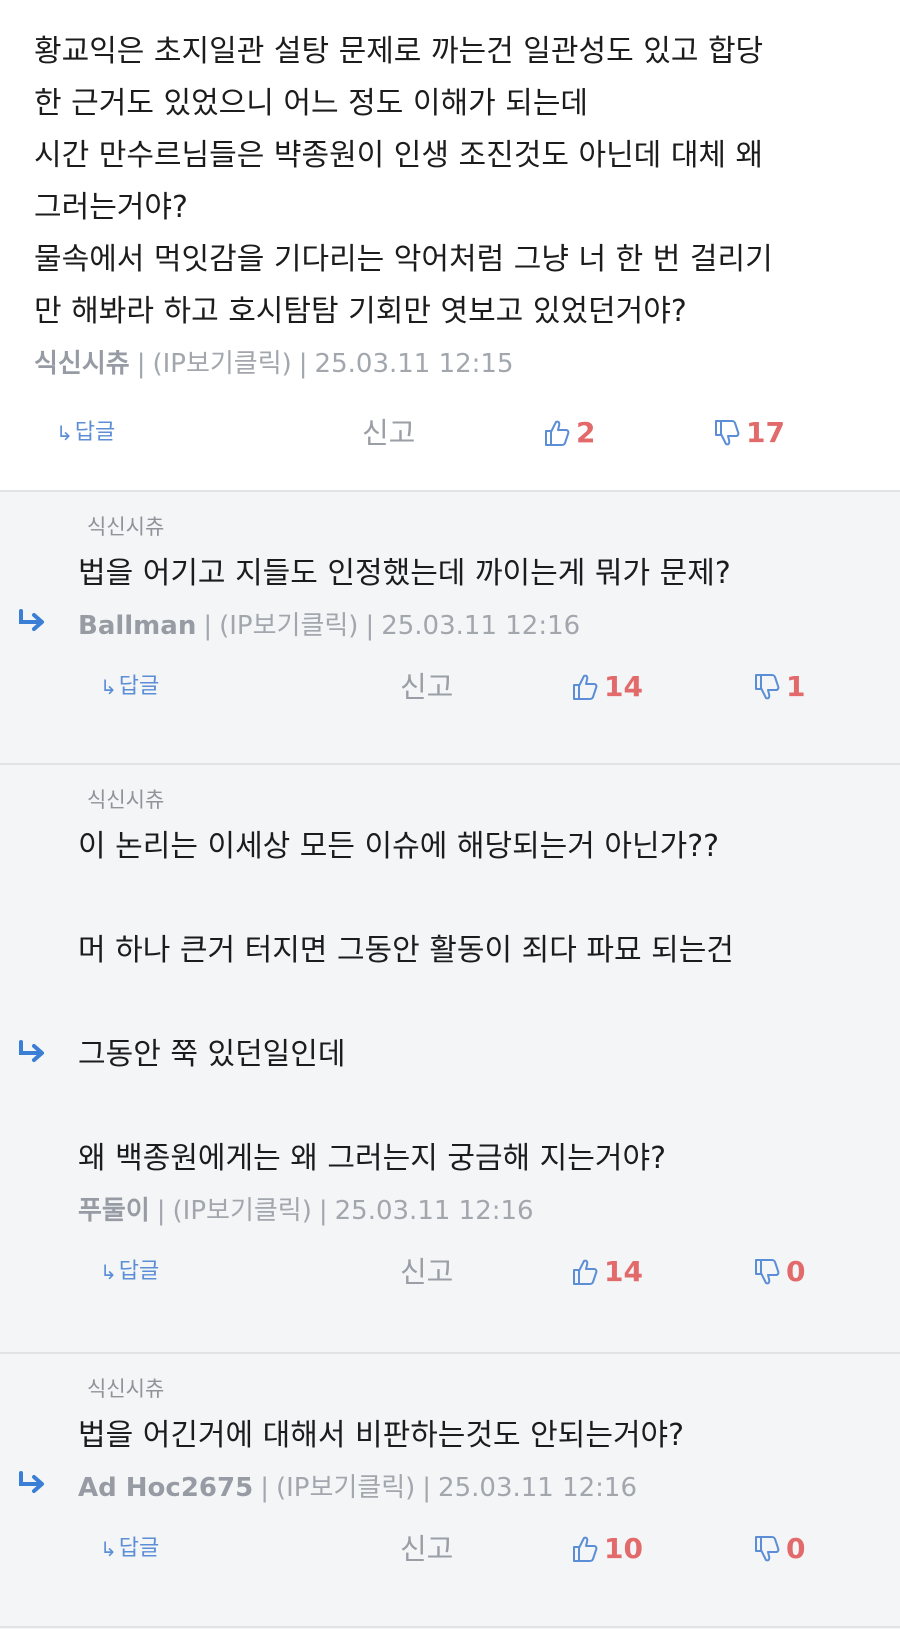 The image size is (900, 1629). I want to click on comment-author: Ad Hoc2675, so click(165, 1488).